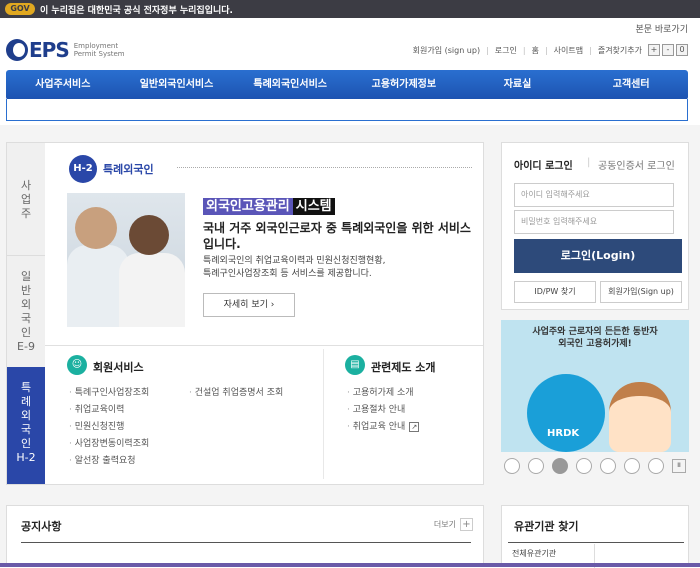 This screenshot has height=568, width=700. What do you see at coordinates (668, 50) in the screenshot?
I see `zoom-out-button: -` at bounding box center [668, 50].